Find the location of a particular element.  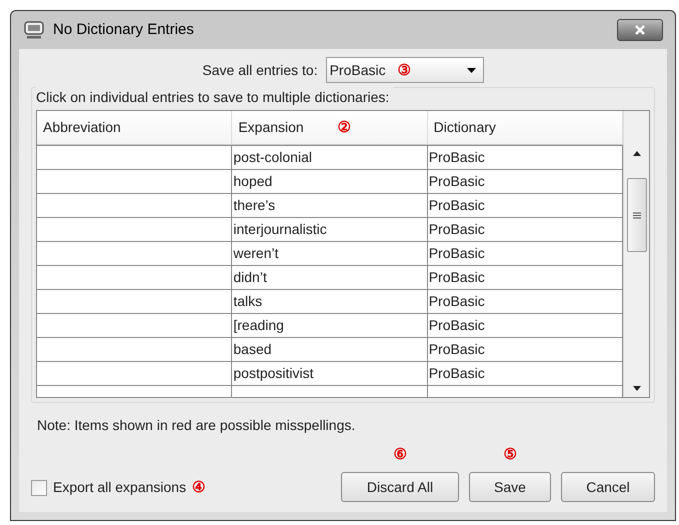

table-cell: interjournalistic is located at coordinates (330, 229).